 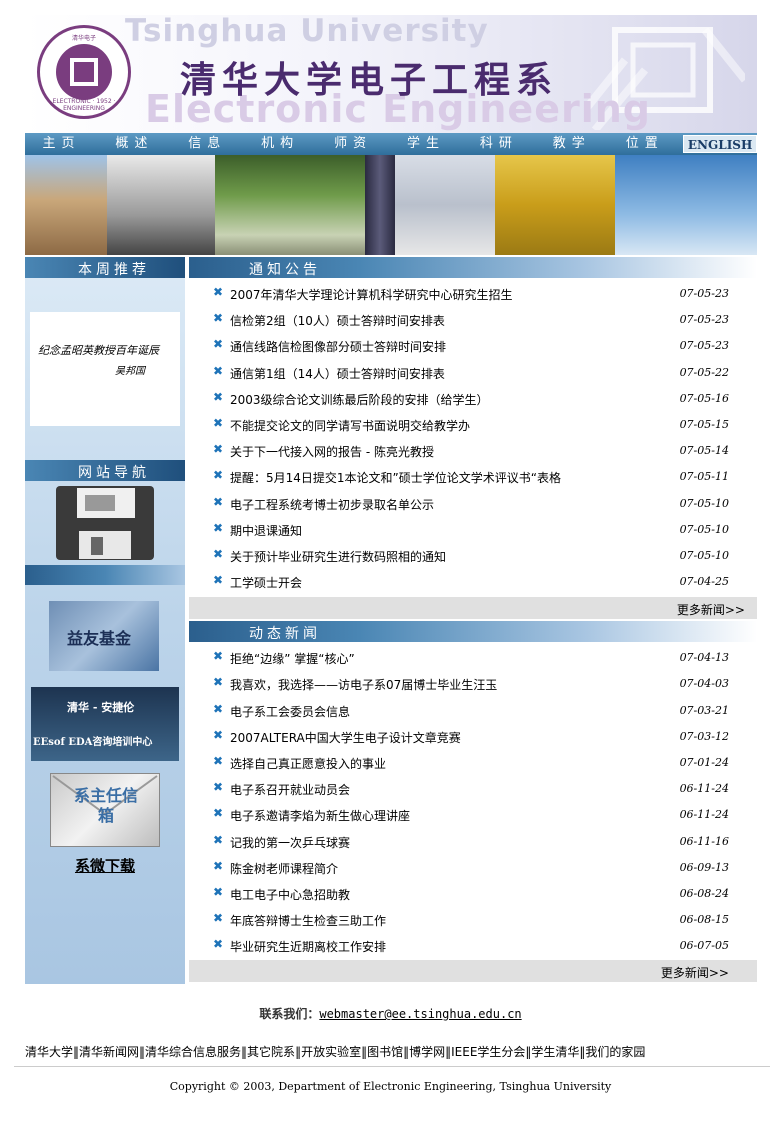 I want to click on news-row: ✖ 陈金树老师课程简介 06-09-13, so click(x=473, y=868).